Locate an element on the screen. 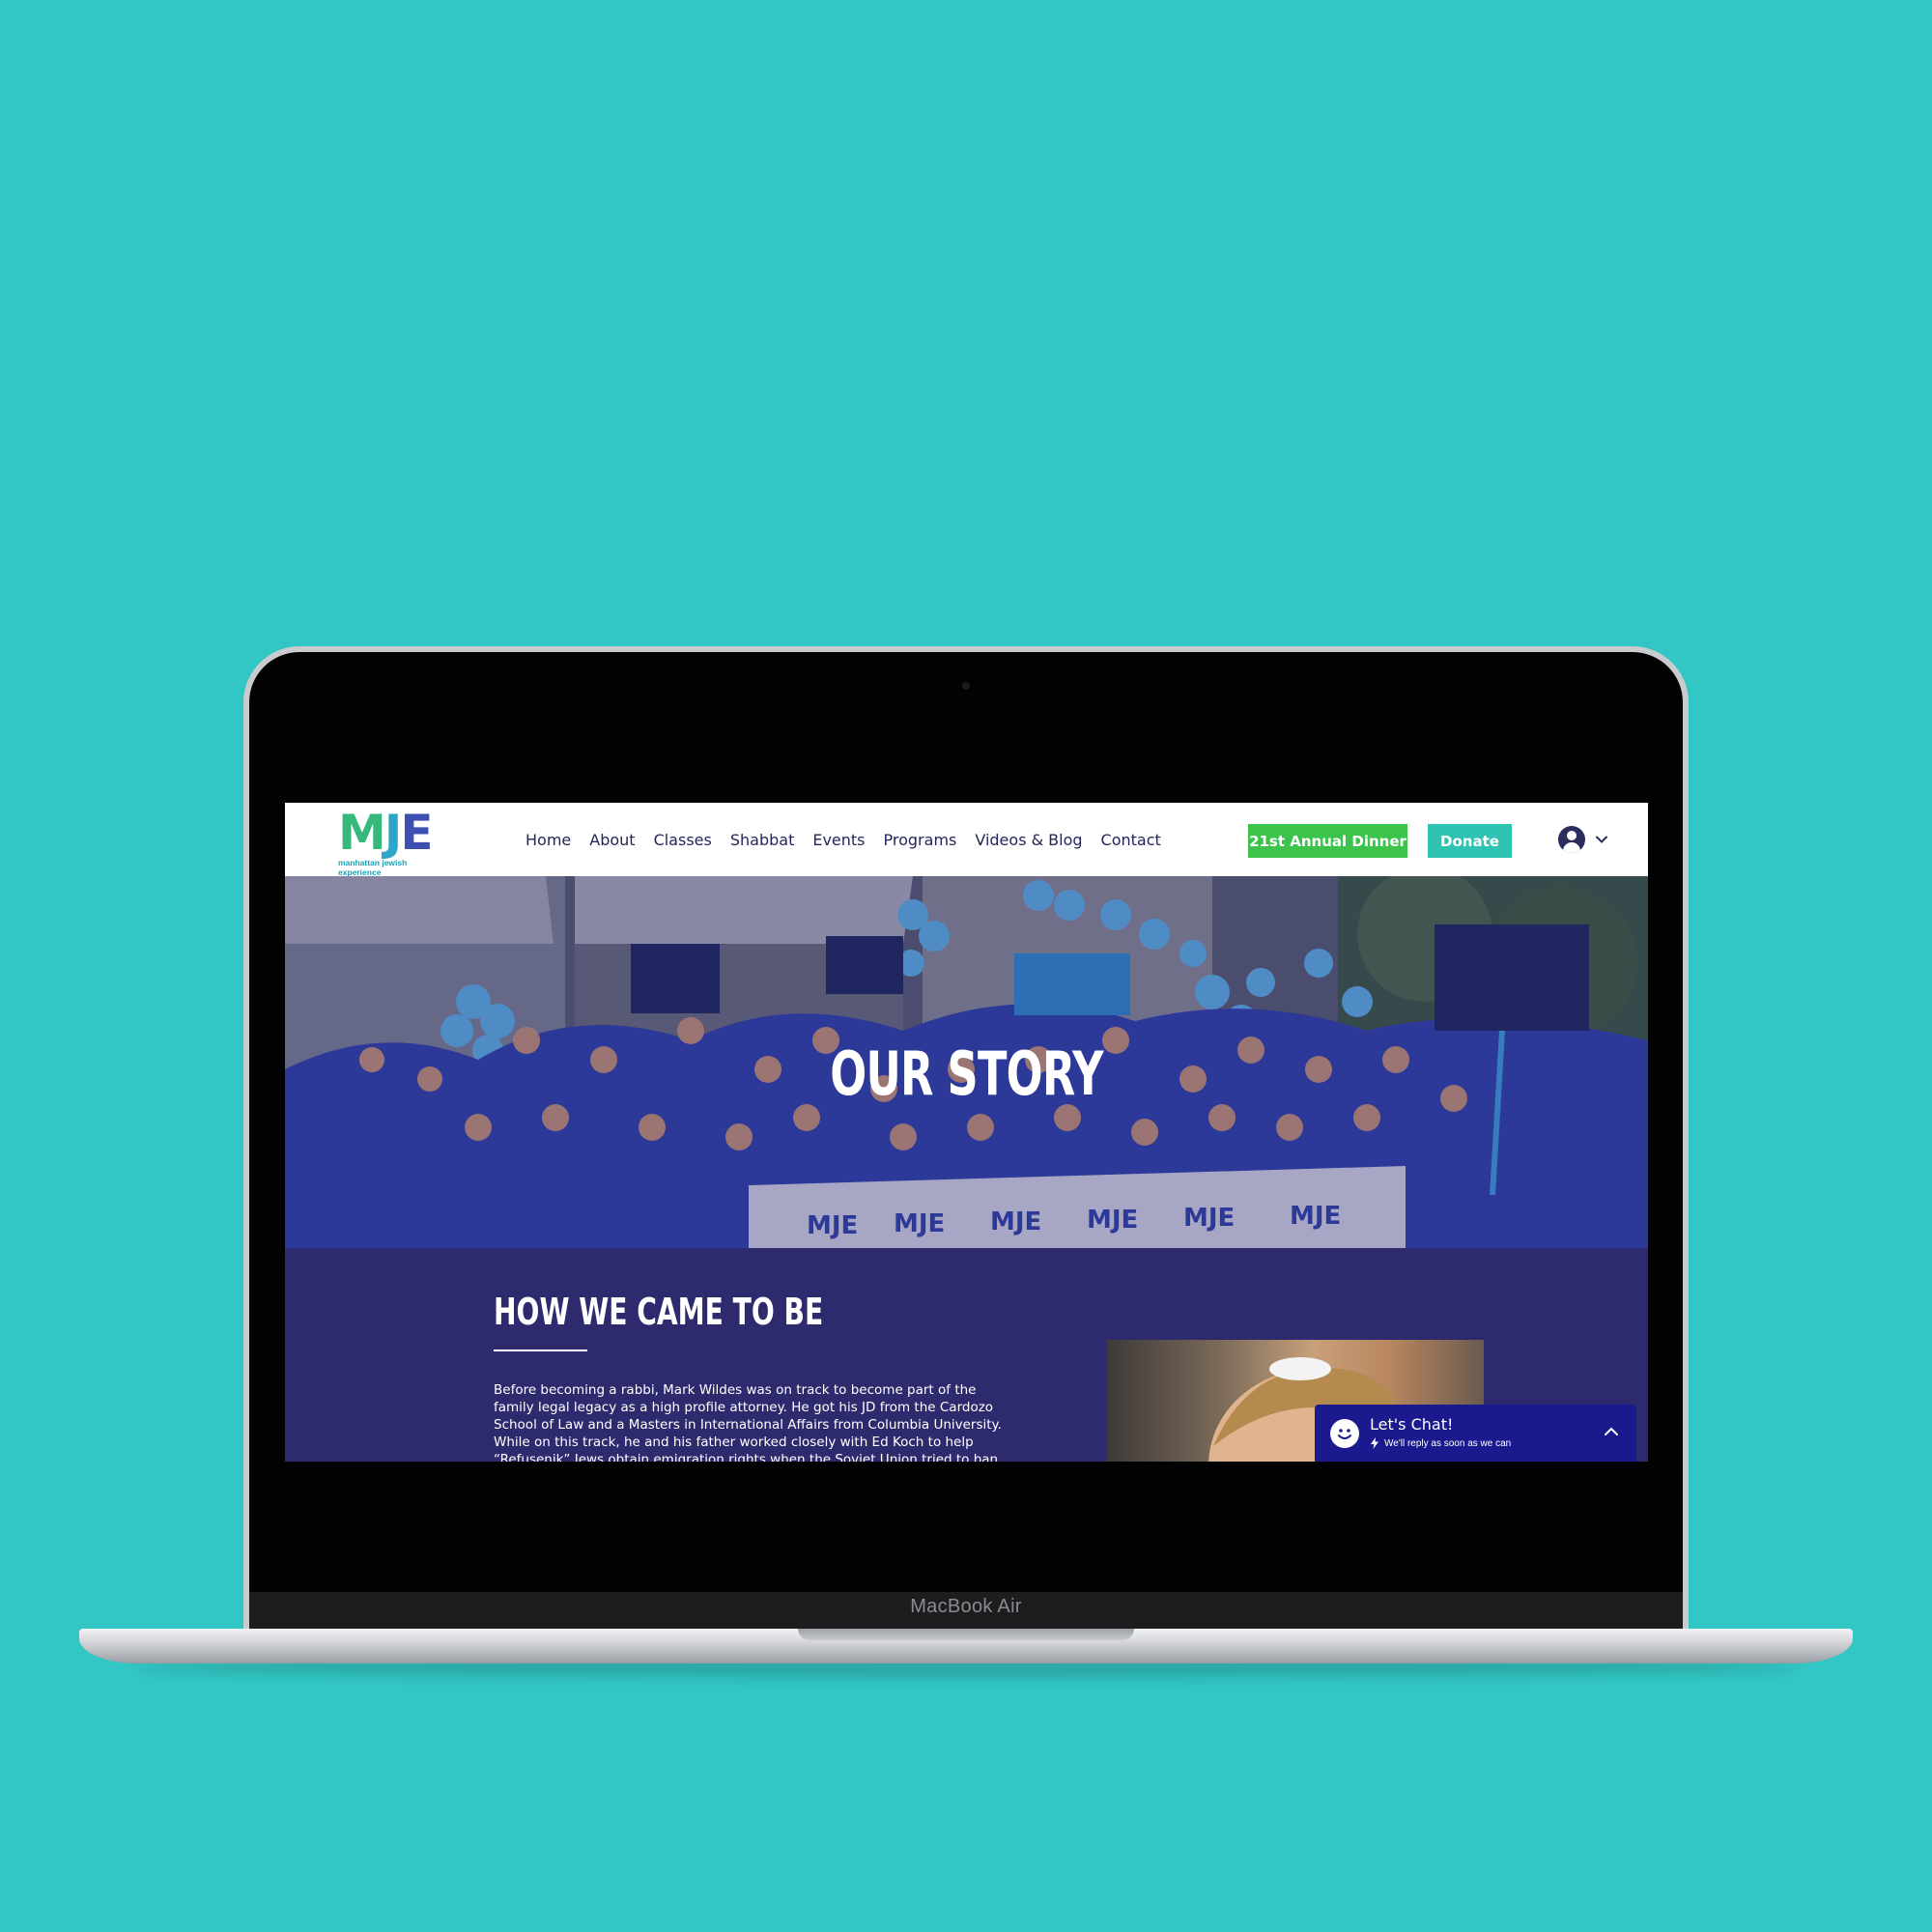  logo-subtitle: manhattan jewish experience is located at coordinates (373, 867).